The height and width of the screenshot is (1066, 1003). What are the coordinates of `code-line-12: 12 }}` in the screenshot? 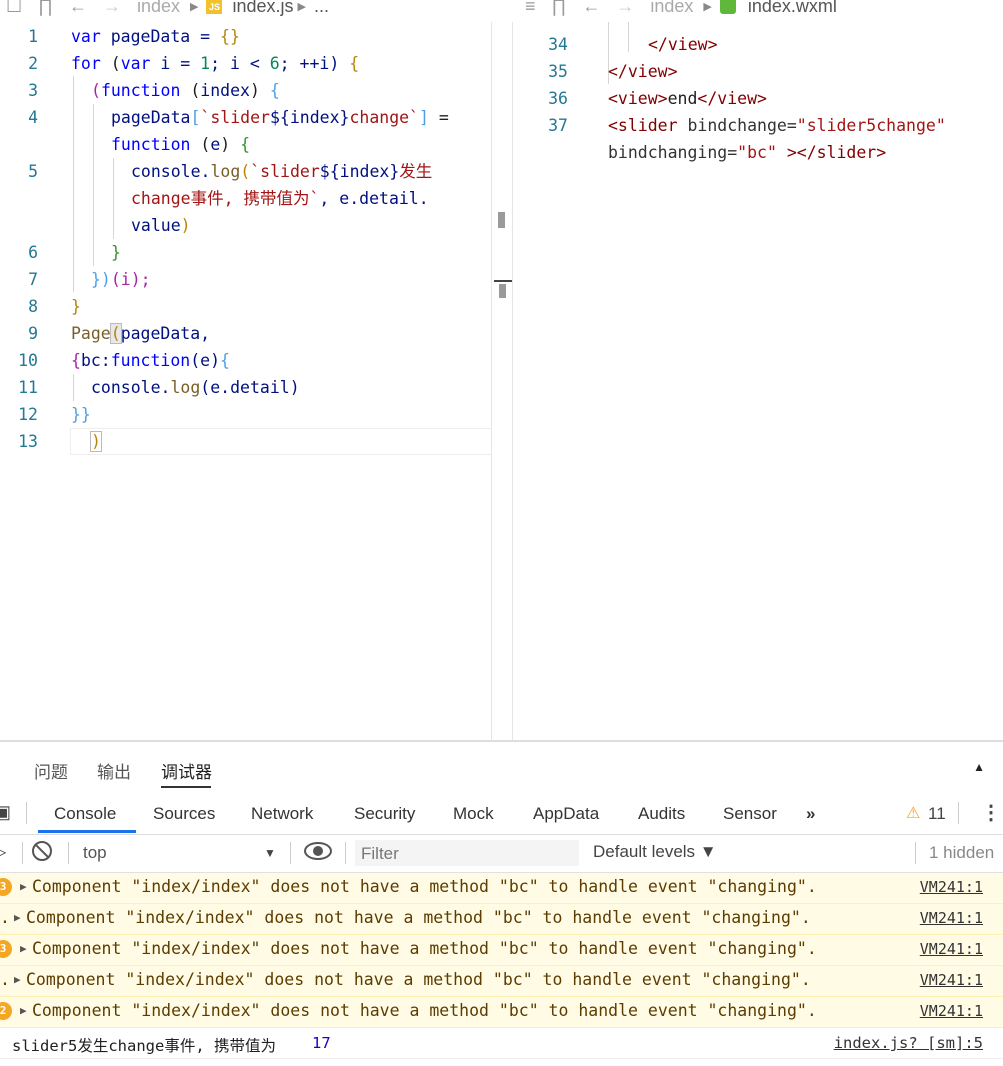 It's located at (245, 414).